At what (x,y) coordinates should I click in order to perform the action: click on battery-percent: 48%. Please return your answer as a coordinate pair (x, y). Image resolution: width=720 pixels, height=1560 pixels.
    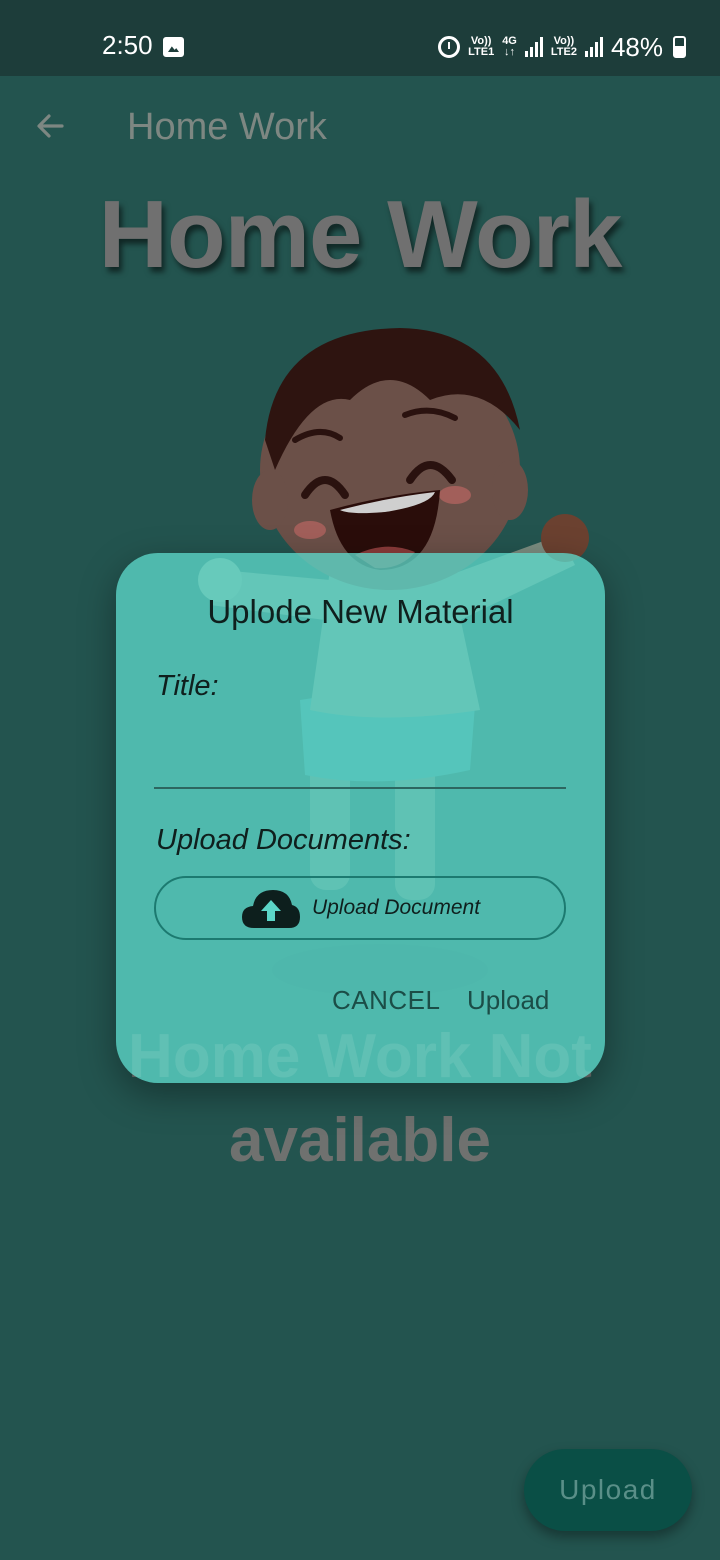
    Looking at the image, I should click on (636, 46).